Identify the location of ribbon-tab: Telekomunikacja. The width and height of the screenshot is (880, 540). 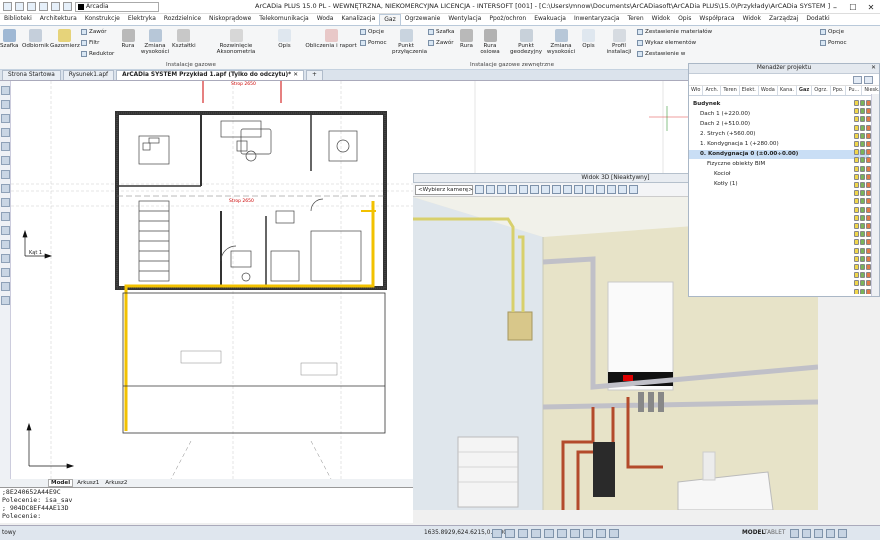
(283, 19).